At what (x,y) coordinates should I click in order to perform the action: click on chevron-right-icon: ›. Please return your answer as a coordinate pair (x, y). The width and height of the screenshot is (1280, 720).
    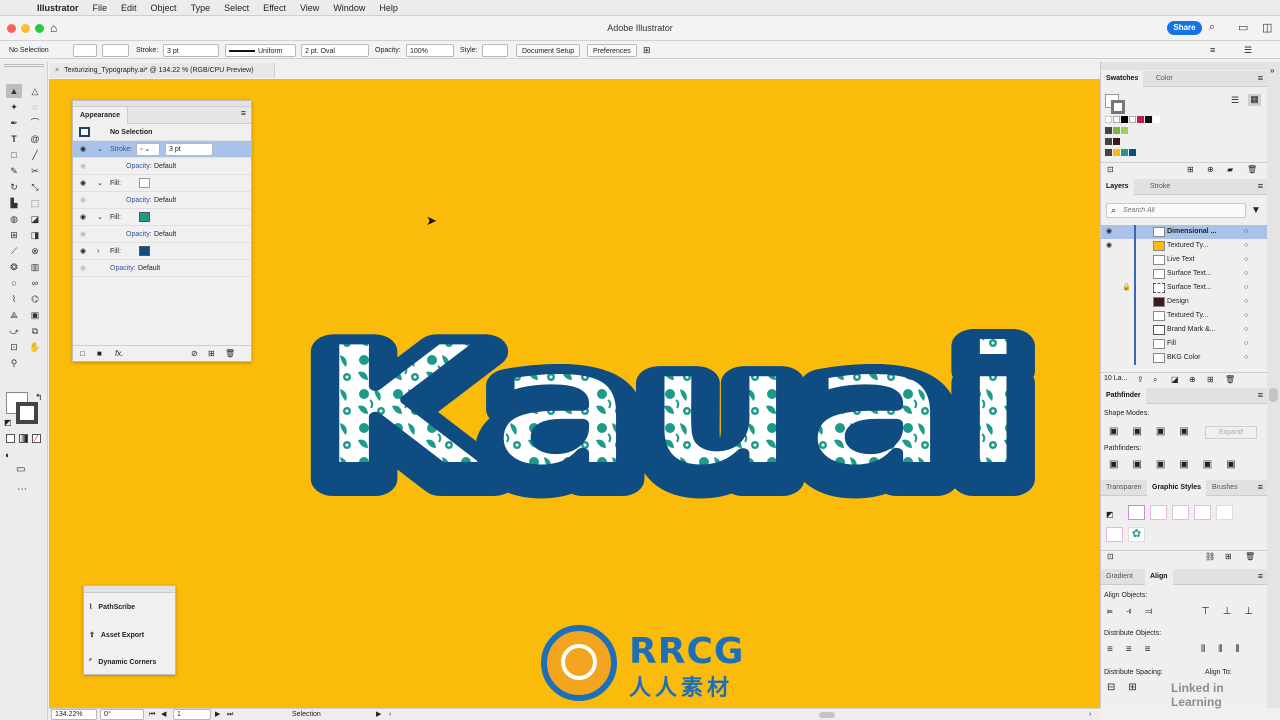
    Looking at the image, I should click on (98, 251).